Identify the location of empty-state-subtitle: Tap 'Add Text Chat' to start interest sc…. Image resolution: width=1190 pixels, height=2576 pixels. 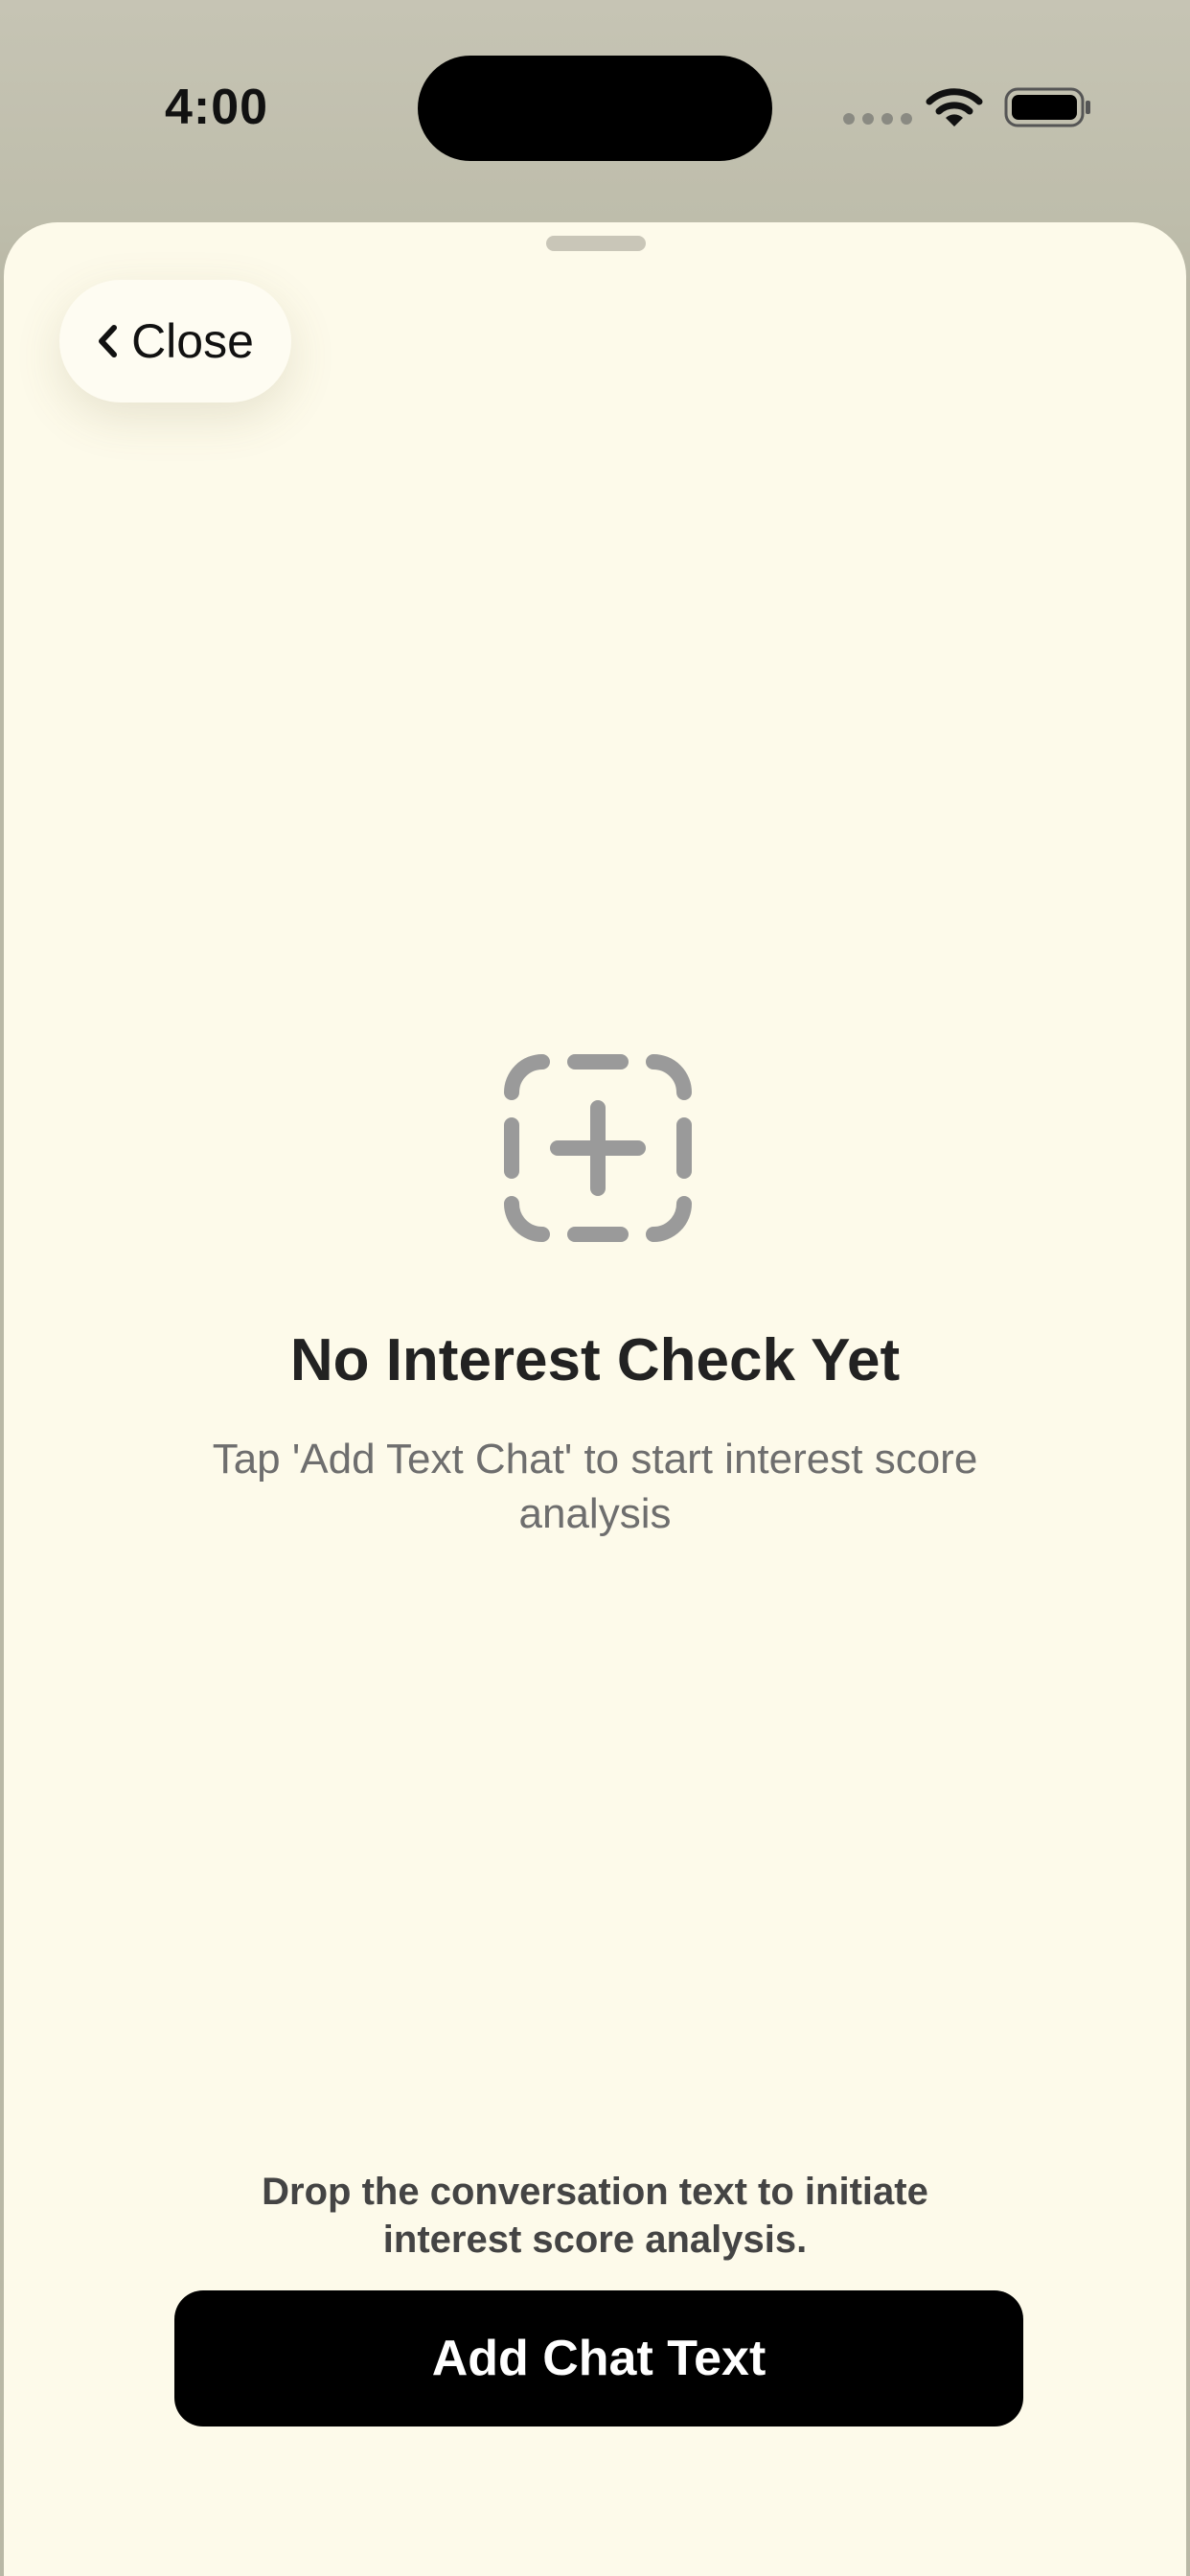
(595, 1486).